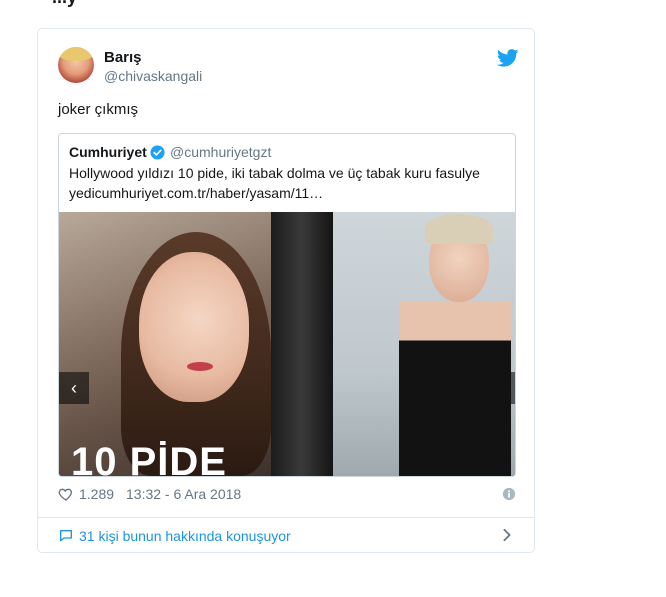 This screenshot has height=597, width=666. I want to click on page-header-partial: ...y, so click(333, 4).